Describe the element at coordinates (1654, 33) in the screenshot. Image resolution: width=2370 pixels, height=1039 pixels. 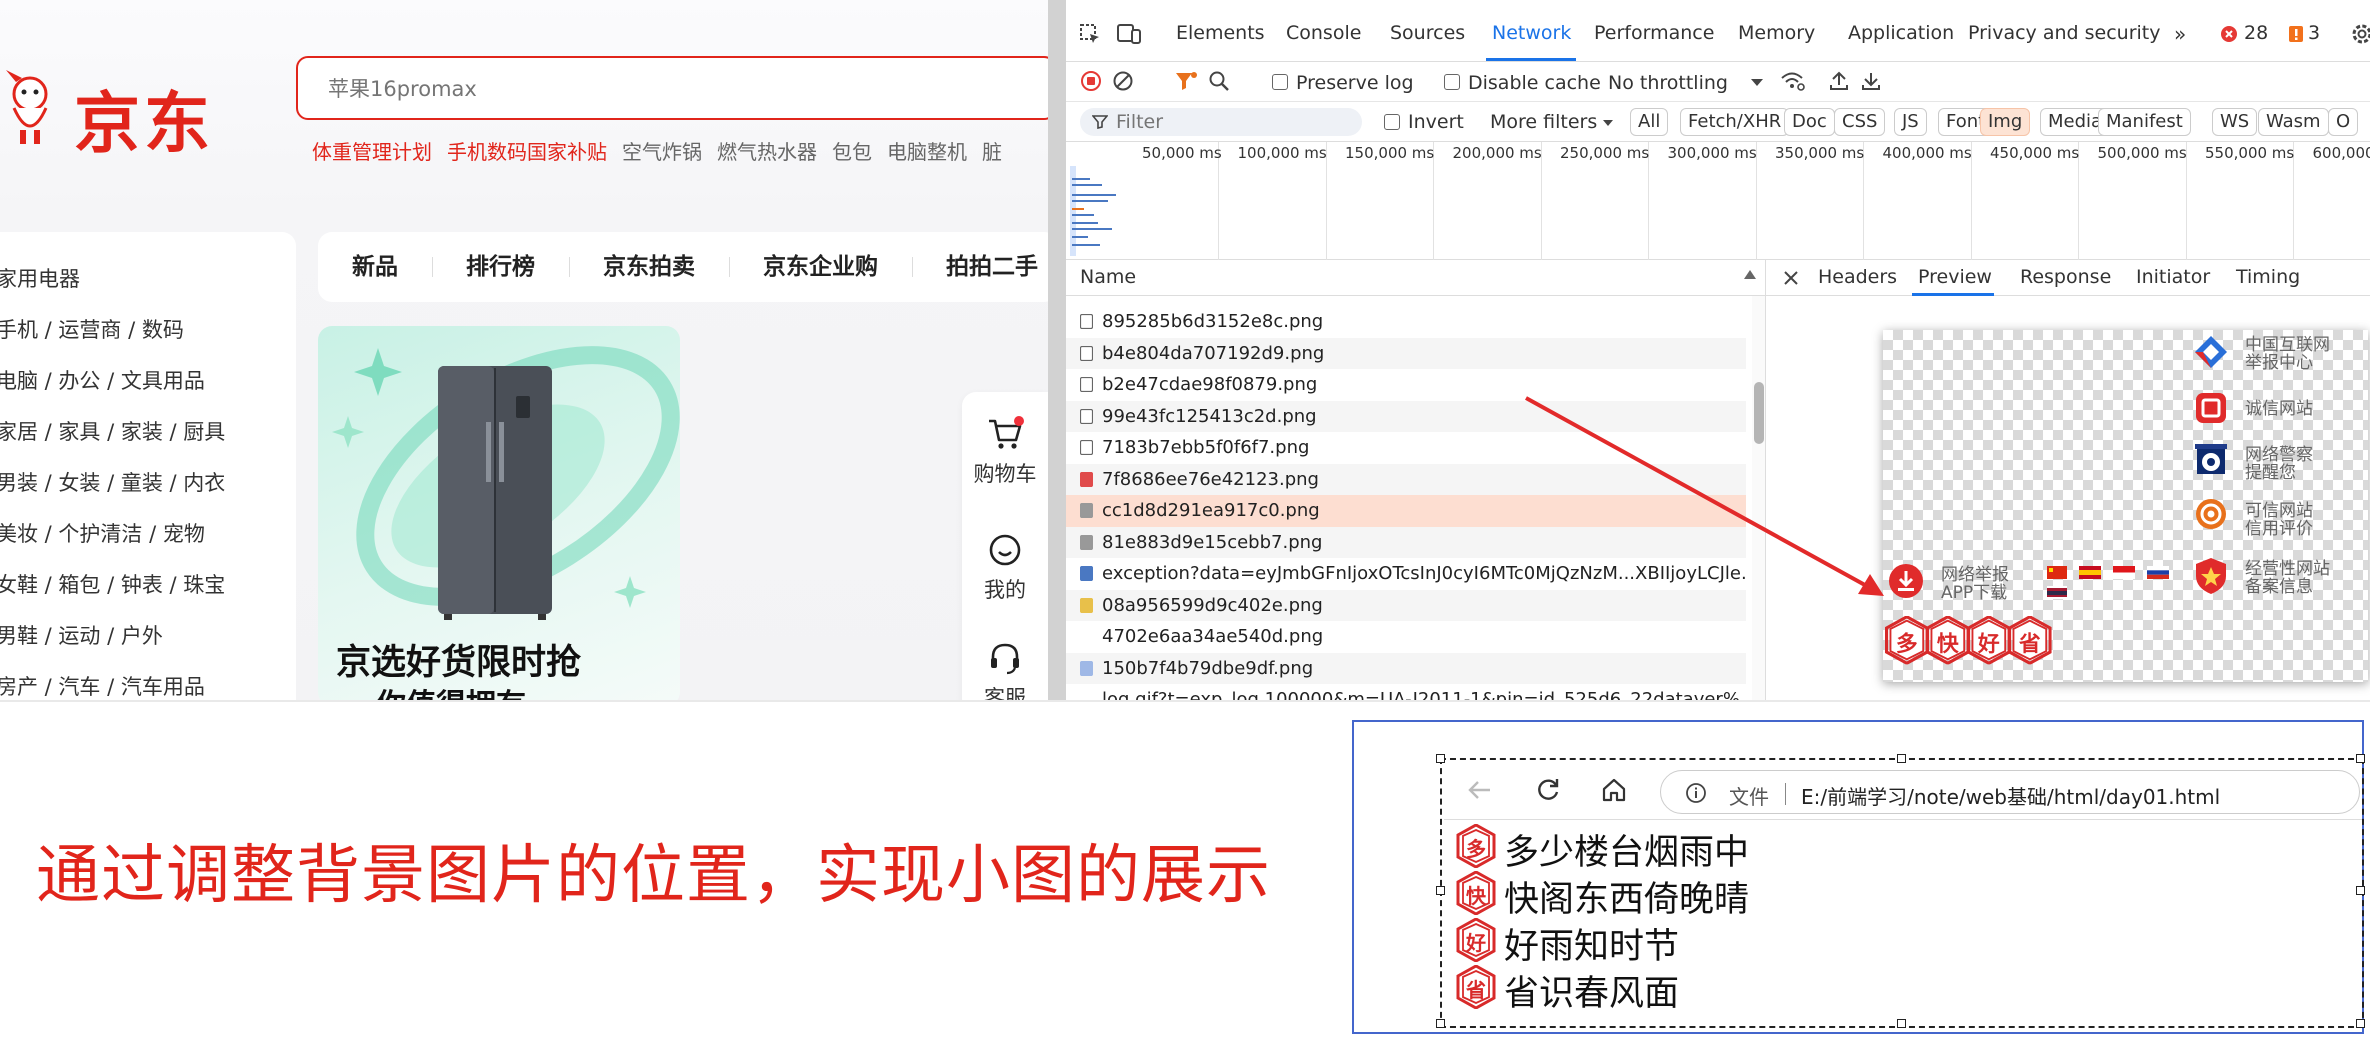
I see `tab-performance: Performance` at that location.